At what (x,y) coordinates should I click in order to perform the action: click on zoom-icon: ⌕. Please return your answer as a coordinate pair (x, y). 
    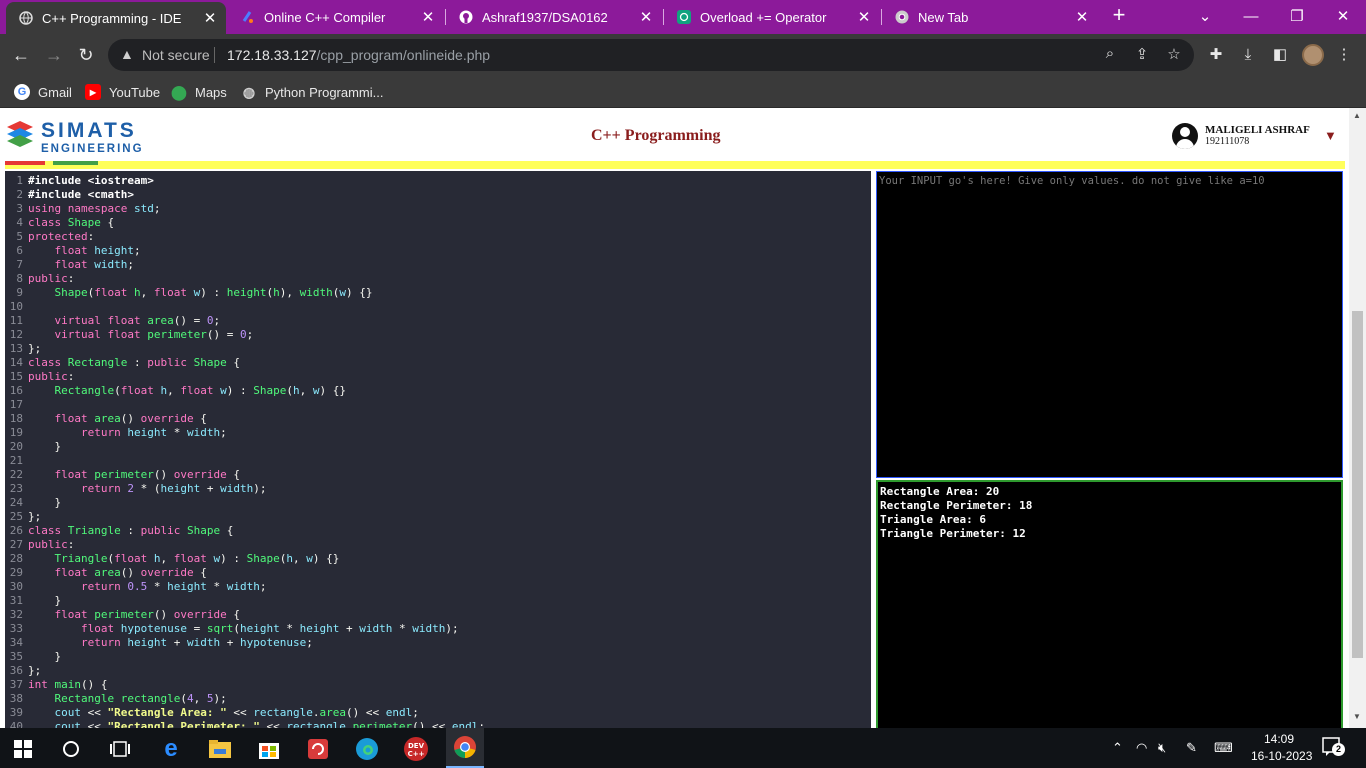
    Looking at the image, I should click on (1110, 53).